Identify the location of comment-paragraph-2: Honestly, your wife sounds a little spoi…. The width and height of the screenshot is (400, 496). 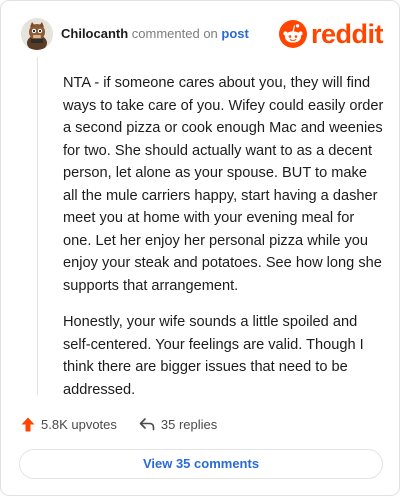
(213, 356).